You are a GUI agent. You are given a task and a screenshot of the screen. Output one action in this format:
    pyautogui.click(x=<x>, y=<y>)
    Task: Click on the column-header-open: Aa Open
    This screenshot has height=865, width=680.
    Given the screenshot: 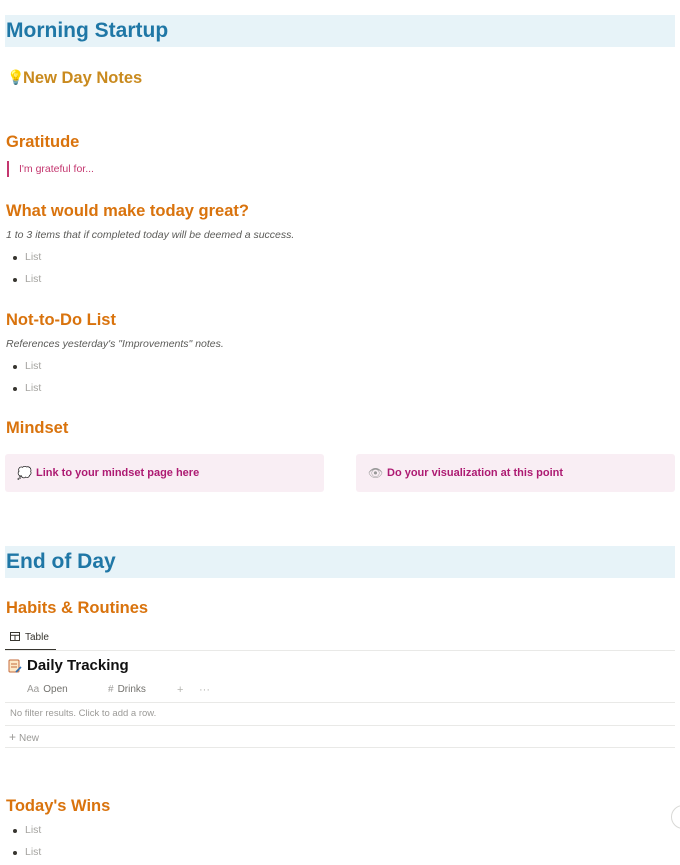 What is the action you would take?
    pyautogui.click(x=47, y=690)
    